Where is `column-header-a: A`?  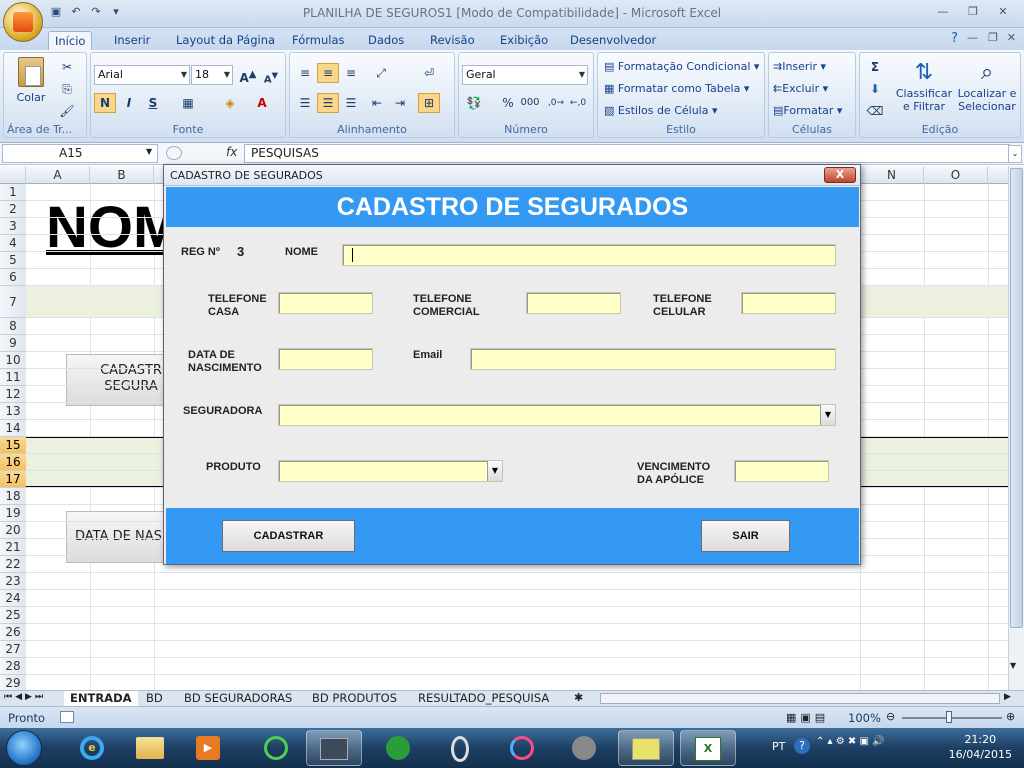
column-header-a: A is located at coordinates (58, 175).